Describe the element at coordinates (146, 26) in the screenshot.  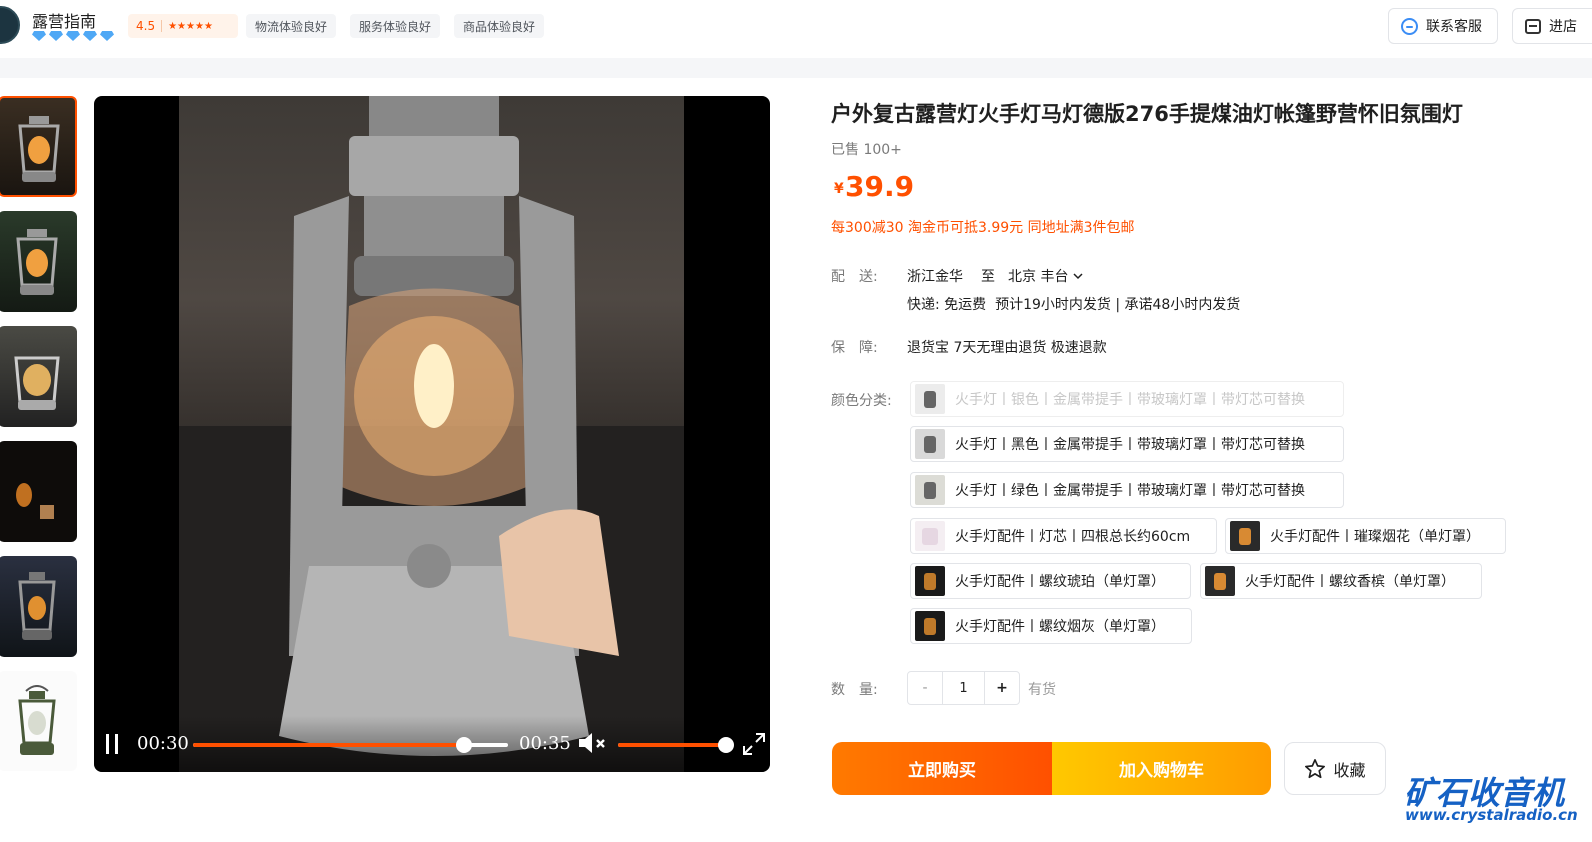
I see `rating-score: 4.5` at that location.